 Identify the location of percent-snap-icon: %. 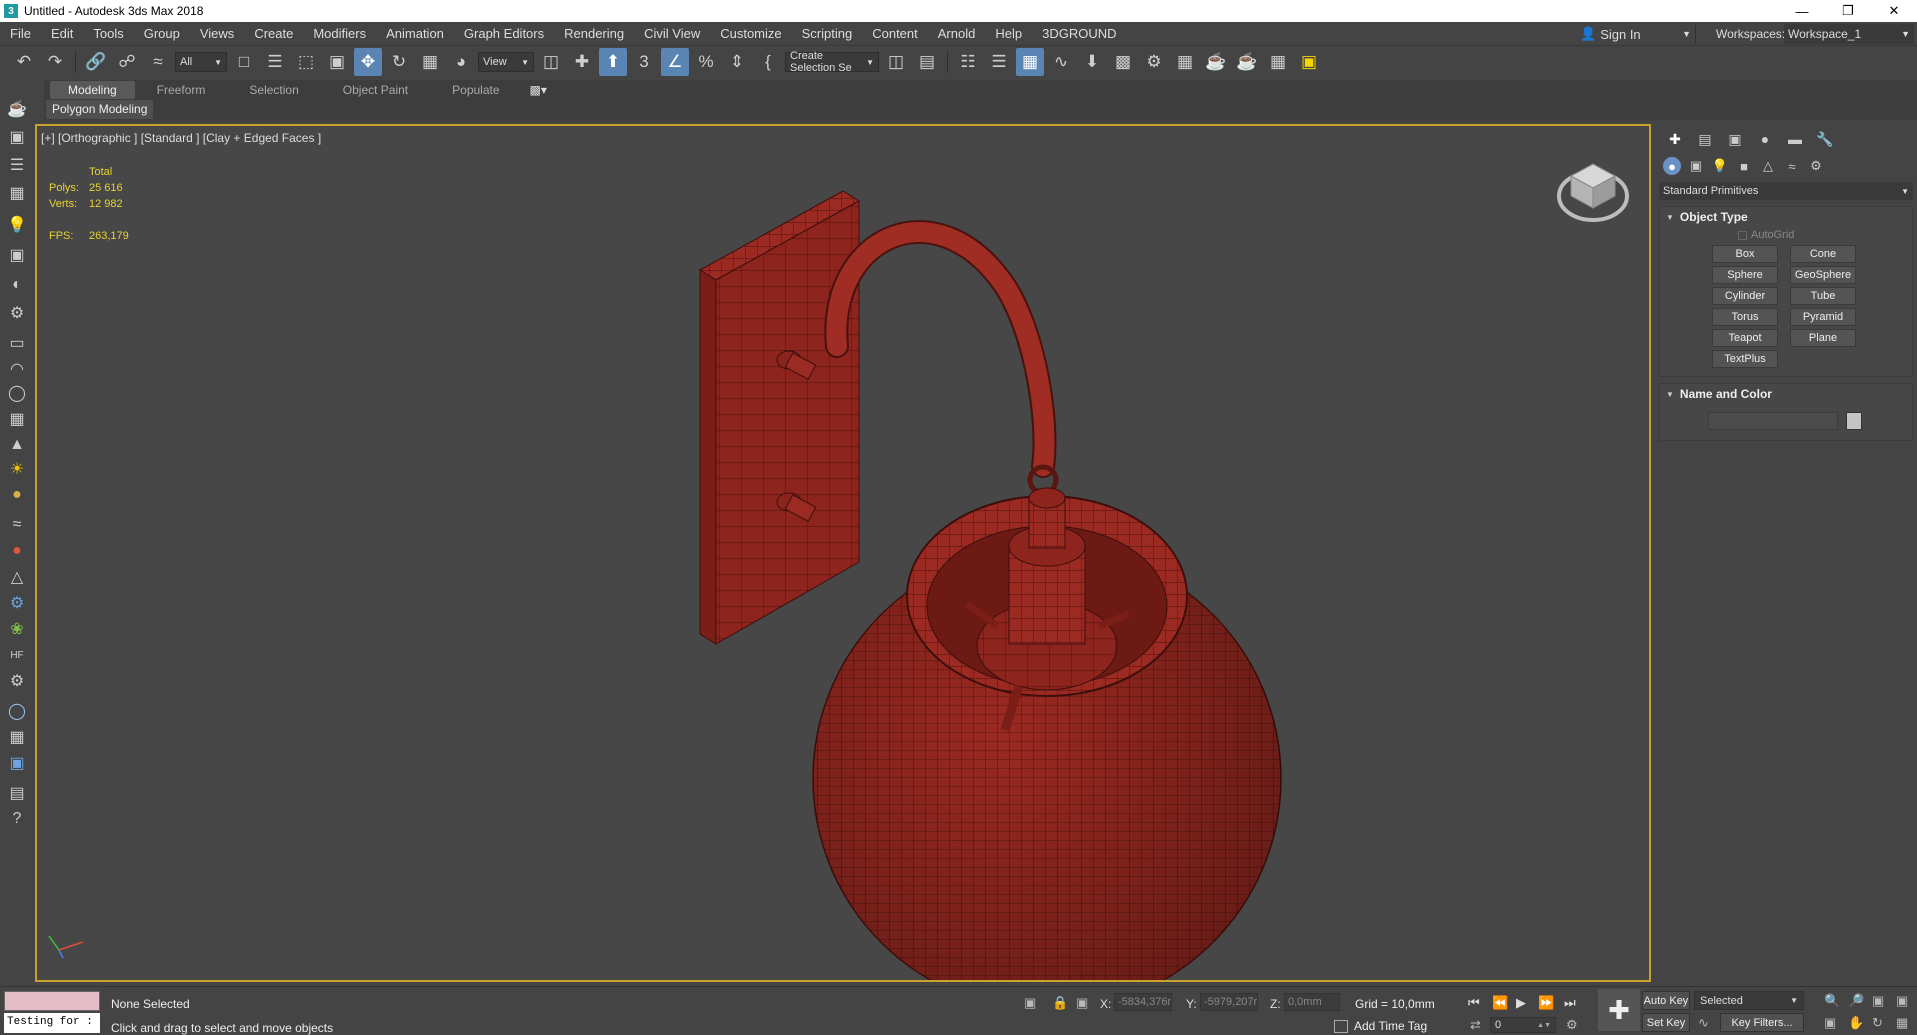
(706, 62).